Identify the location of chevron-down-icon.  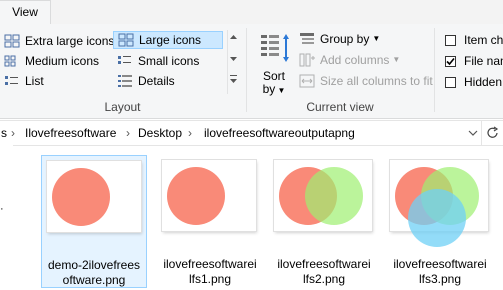
(473, 133).